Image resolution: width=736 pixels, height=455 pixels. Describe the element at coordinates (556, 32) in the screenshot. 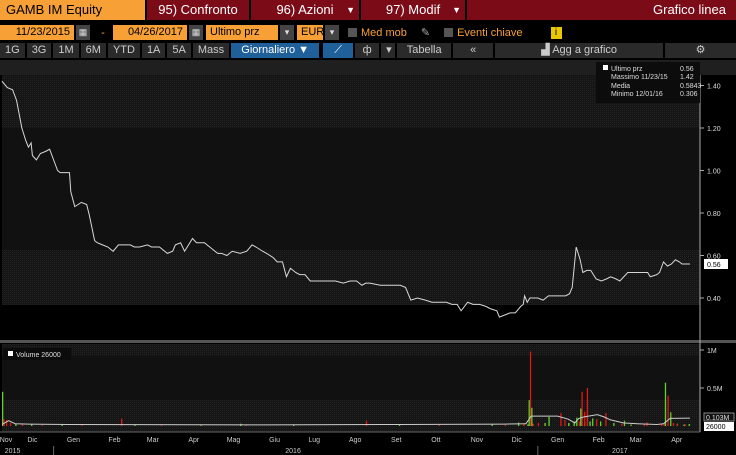

I see `info-icon: i` at that location.